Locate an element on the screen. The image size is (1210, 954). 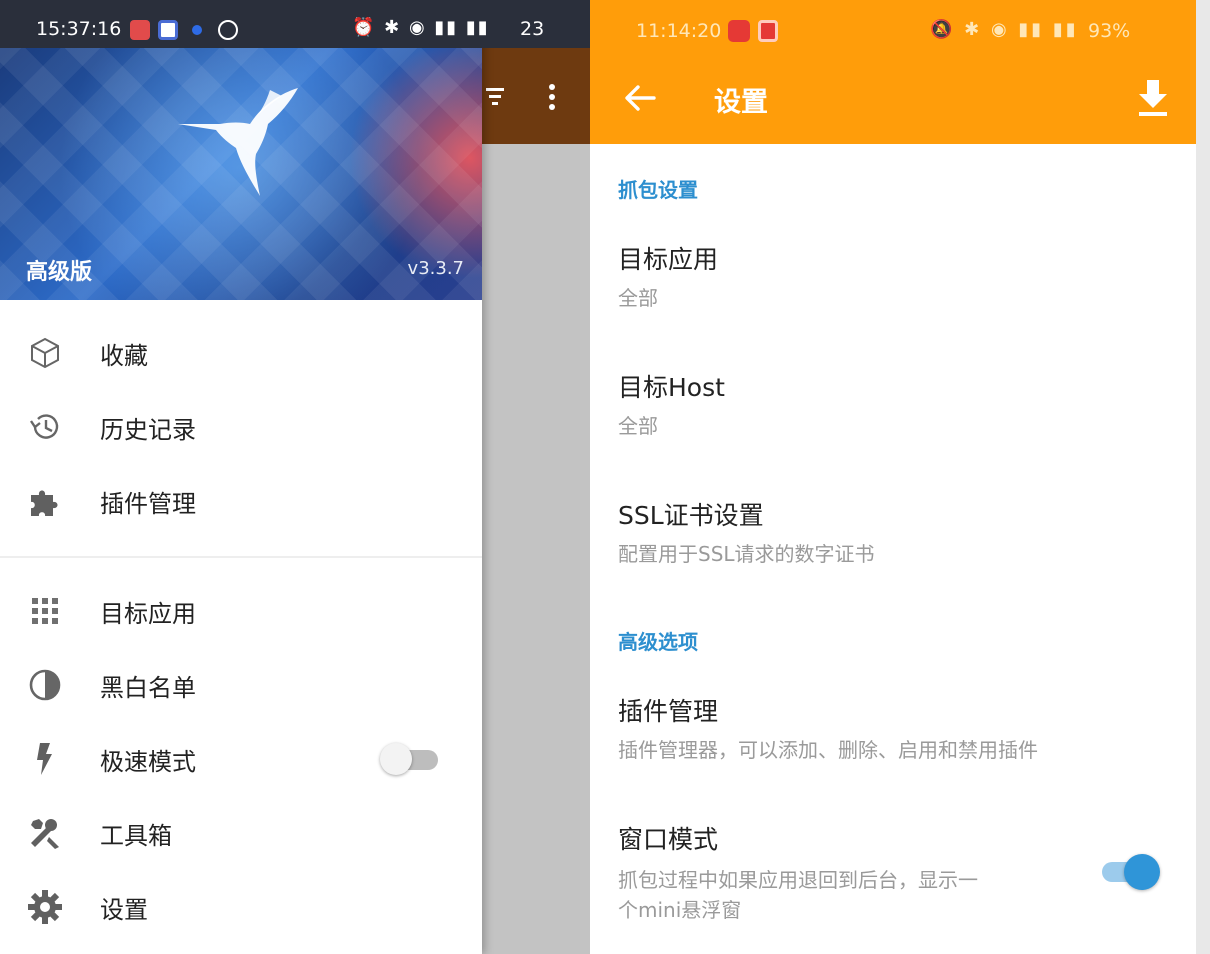
drawer-item-settings: 设置 is located at coordinates (241, 907).